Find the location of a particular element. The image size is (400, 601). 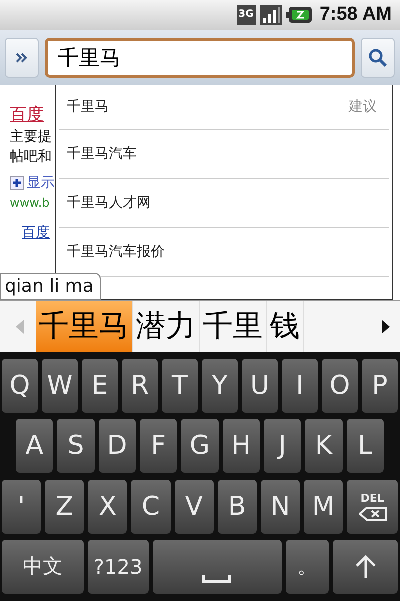

key: Y is located at coordinates (220, 386).